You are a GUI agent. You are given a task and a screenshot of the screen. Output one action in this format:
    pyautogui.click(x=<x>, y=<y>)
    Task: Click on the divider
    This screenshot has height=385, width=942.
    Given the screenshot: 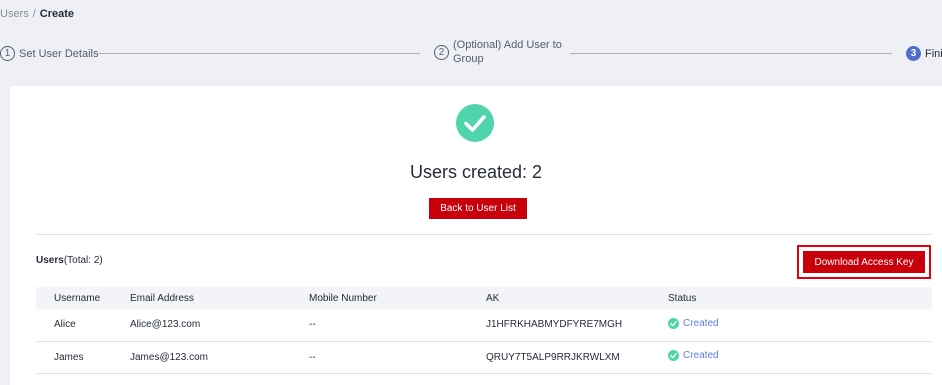 What is the action you would take?
    pyautogui.click(x=484, y=234)
    